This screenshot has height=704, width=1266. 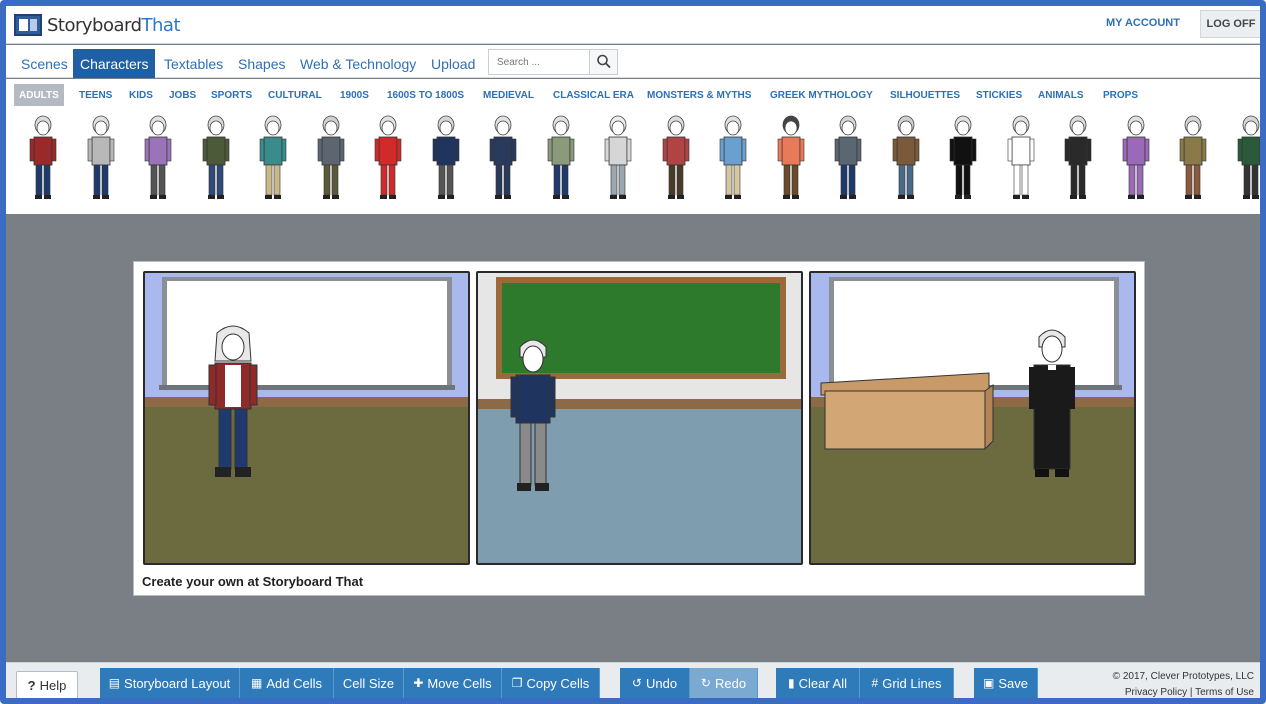 What do you see at coordinates (28, 25) in the screenshot?
I see `logo-icon` at bounding box center [28, 25].